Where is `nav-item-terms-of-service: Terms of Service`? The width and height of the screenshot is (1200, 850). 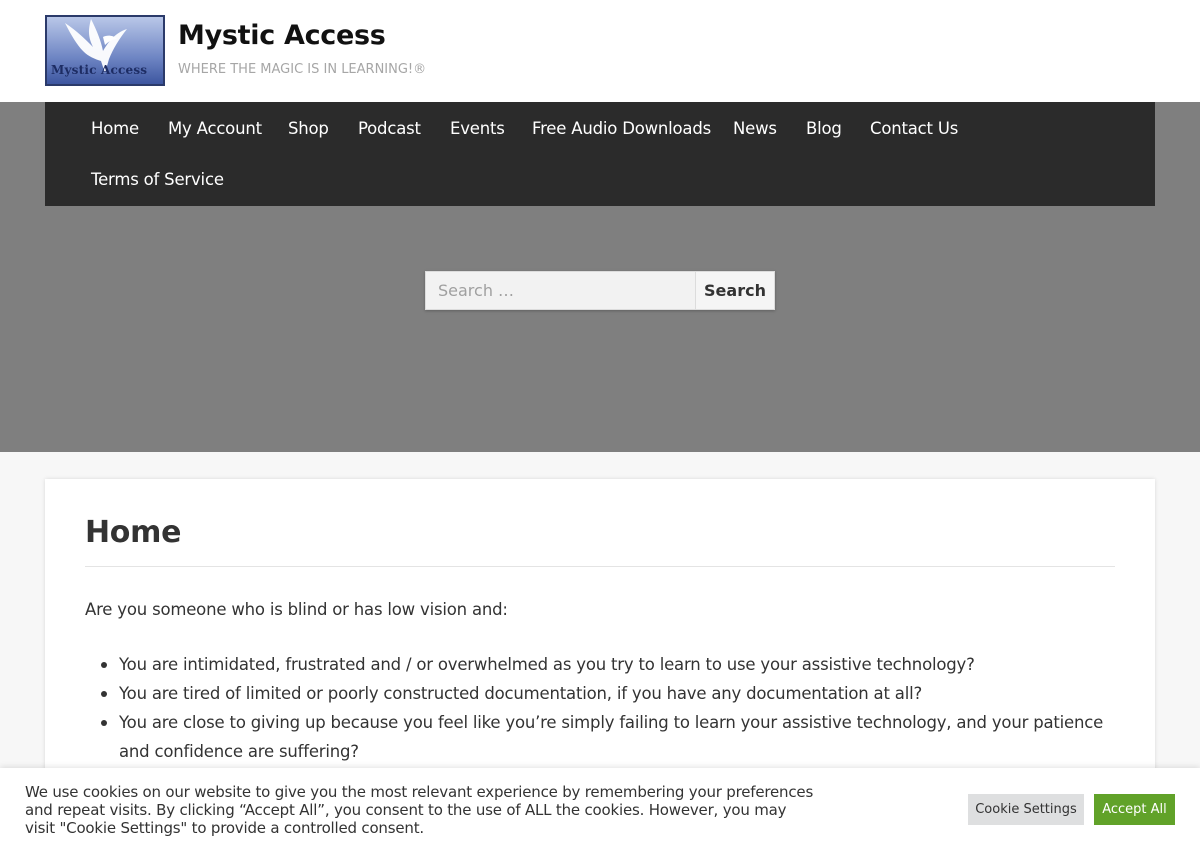 nav-item-terms-of-service: Terms of Service is located at coordinates (157, 179).